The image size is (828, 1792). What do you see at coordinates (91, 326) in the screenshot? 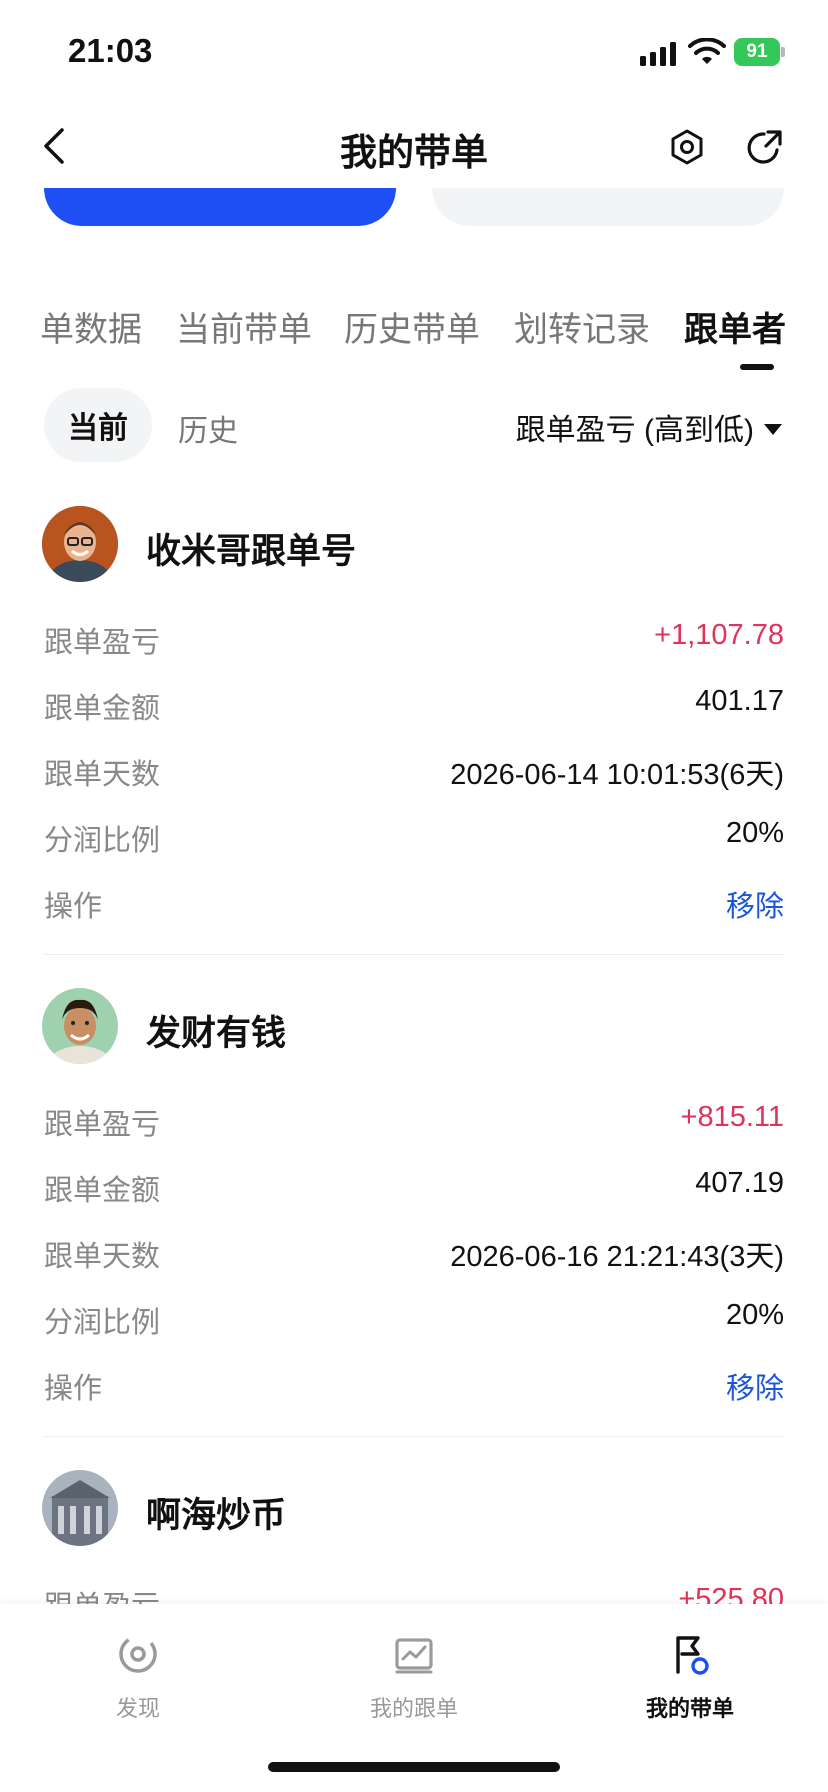
I see `tab-data: 单数据` at bounding box center [91, 326].